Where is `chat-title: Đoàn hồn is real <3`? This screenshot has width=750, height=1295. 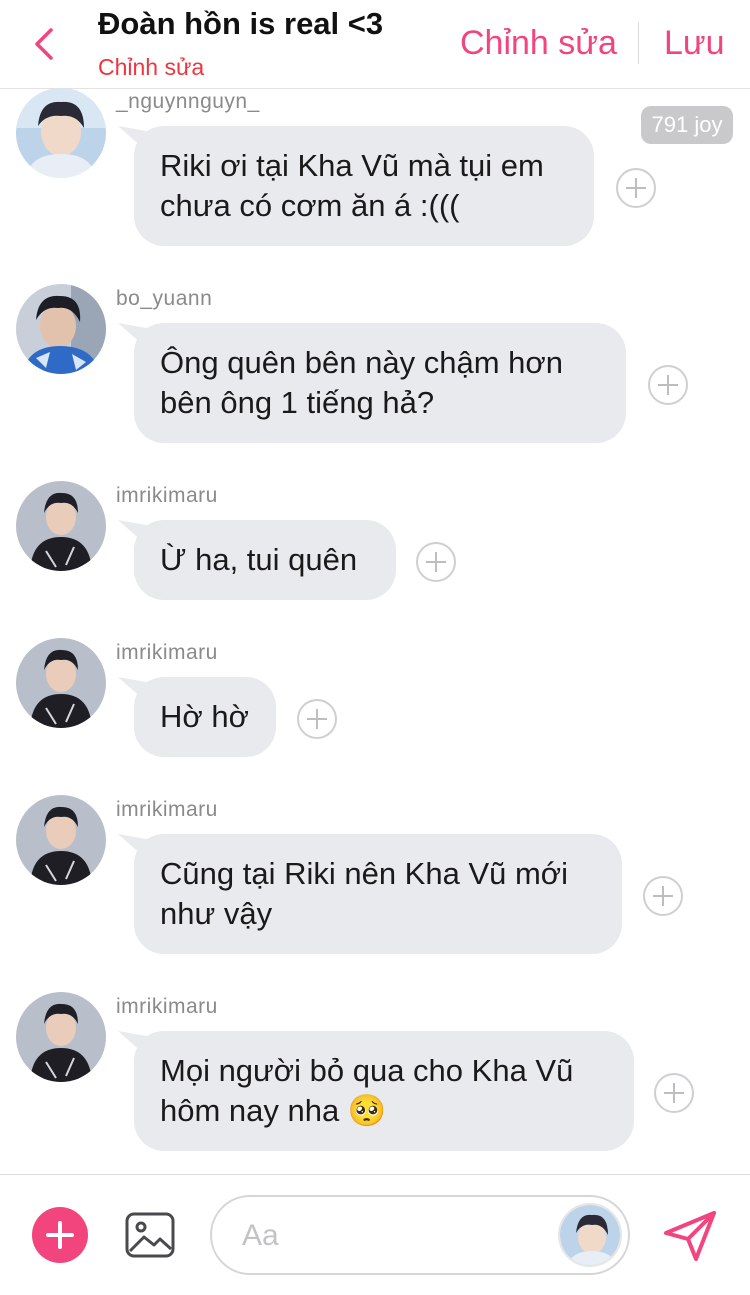
chat-title: Đoàn hồn is real <3 is located at coordinates (241, 23).